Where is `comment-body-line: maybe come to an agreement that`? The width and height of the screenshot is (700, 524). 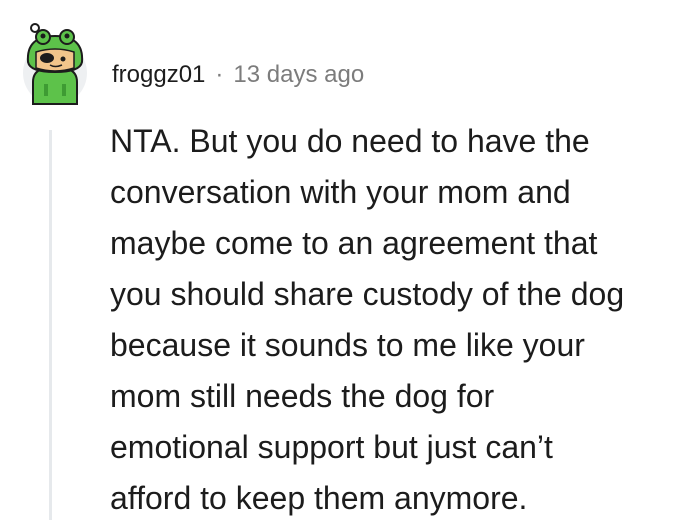 comment-body-line: maybe come to an agreement that is located at coordinates (354, 243).